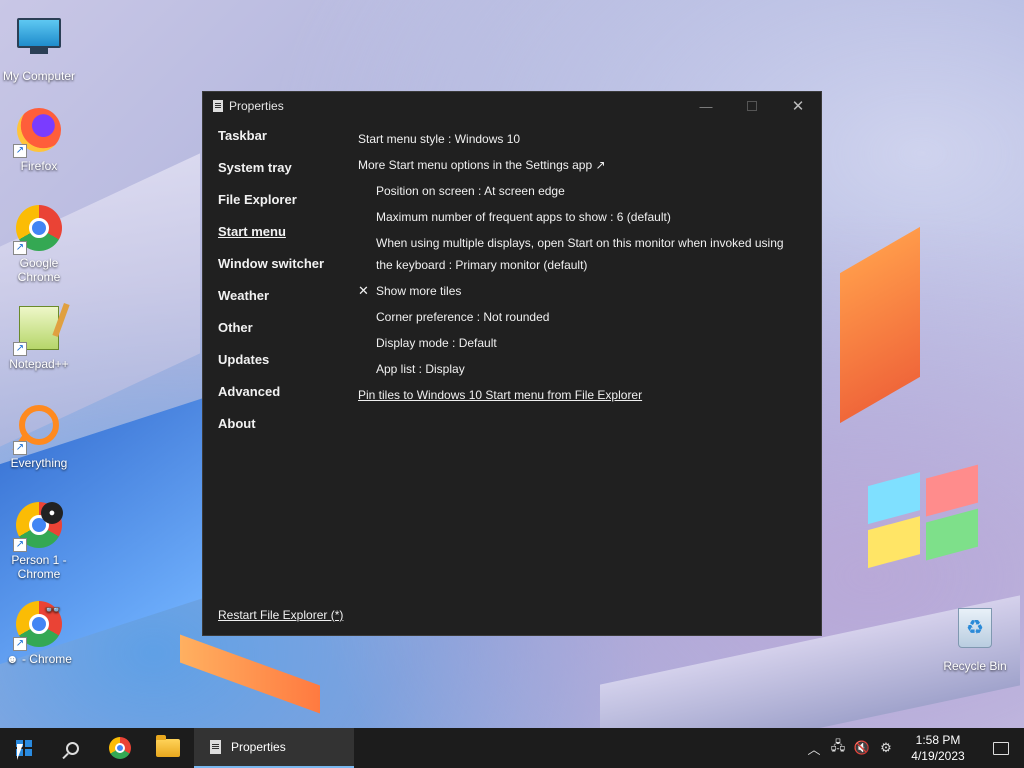 The width and height of the screenshot is (1024, 768). I want to click on desktop-icon-label: Firefox, so click(39, 166).